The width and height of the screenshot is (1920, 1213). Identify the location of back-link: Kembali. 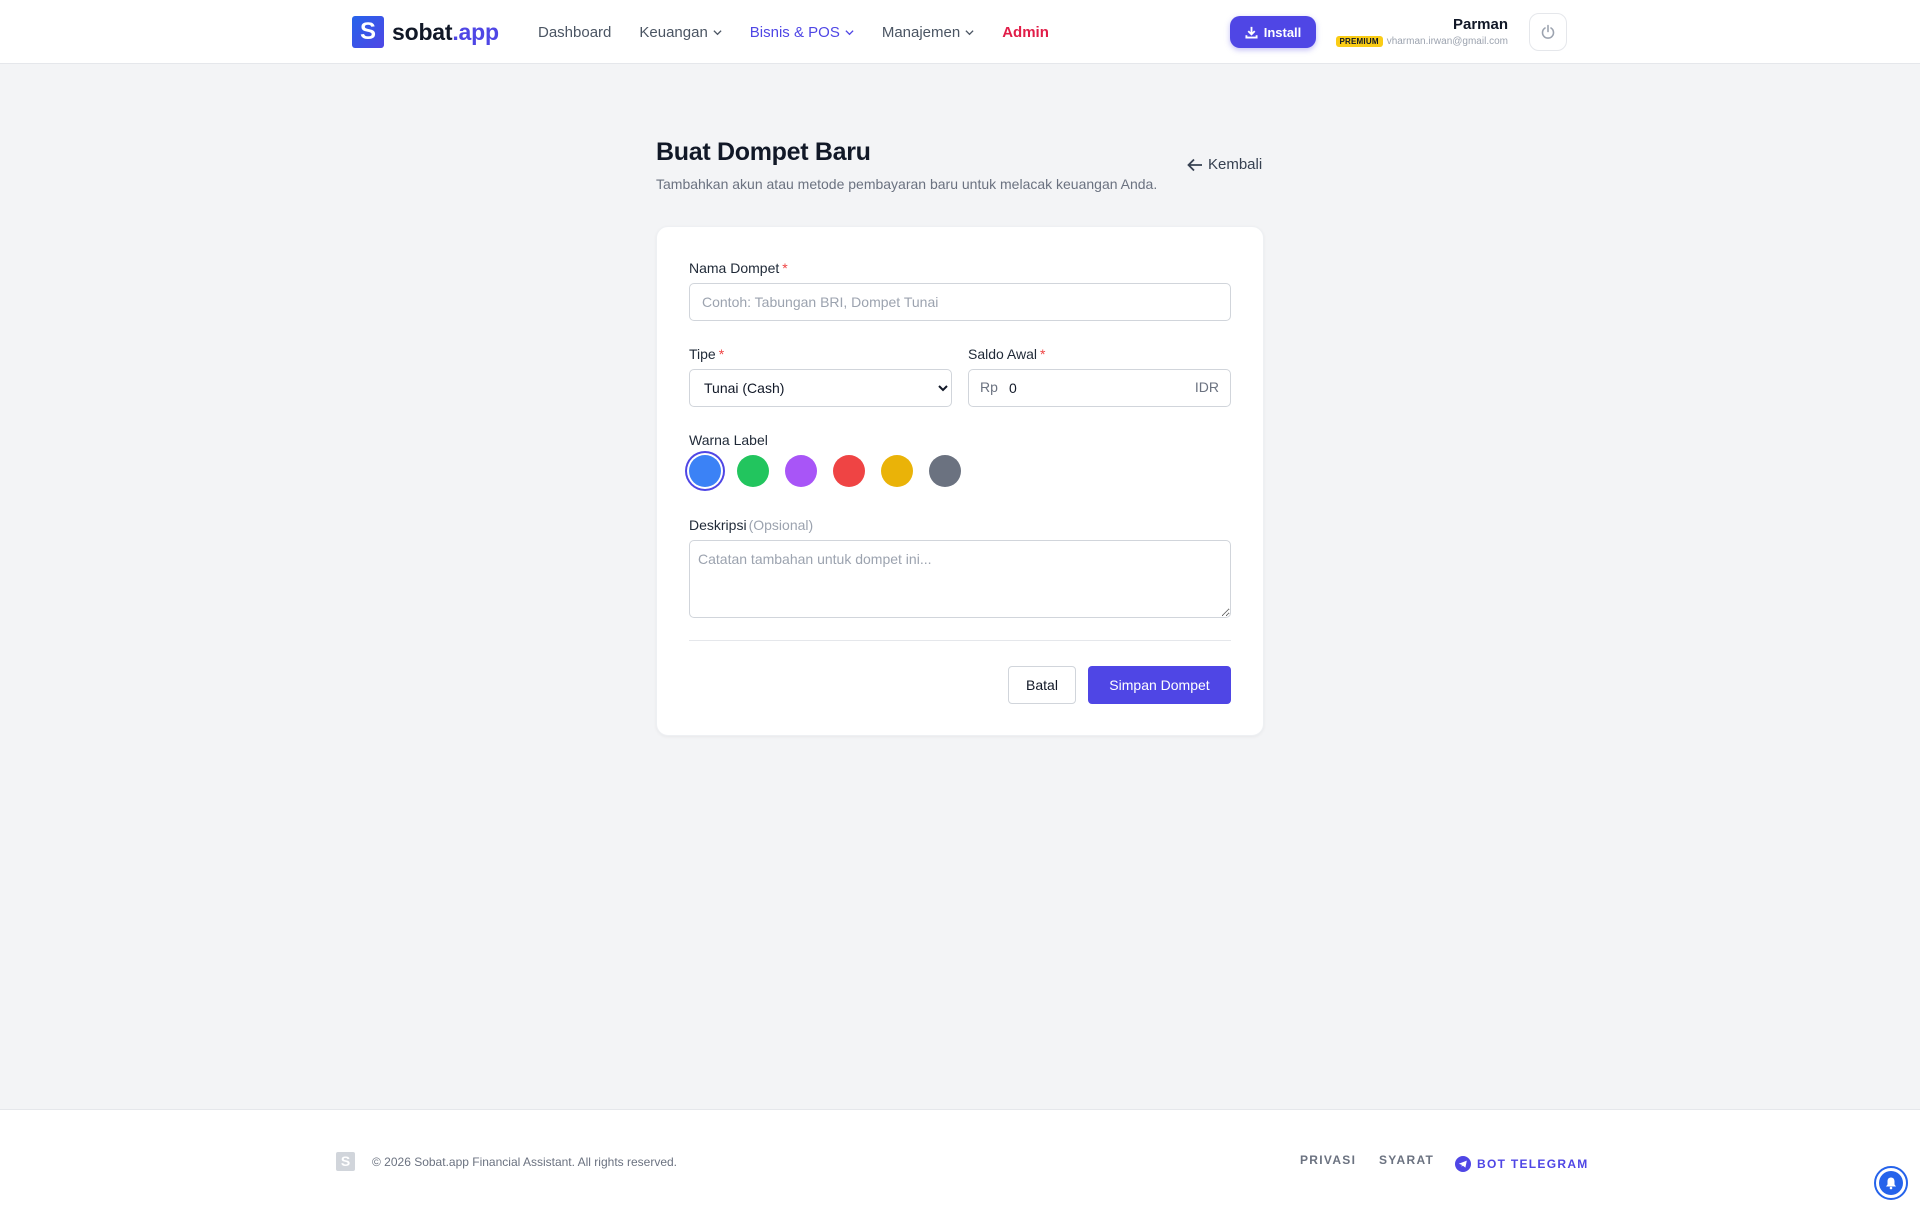
(1224, 164).